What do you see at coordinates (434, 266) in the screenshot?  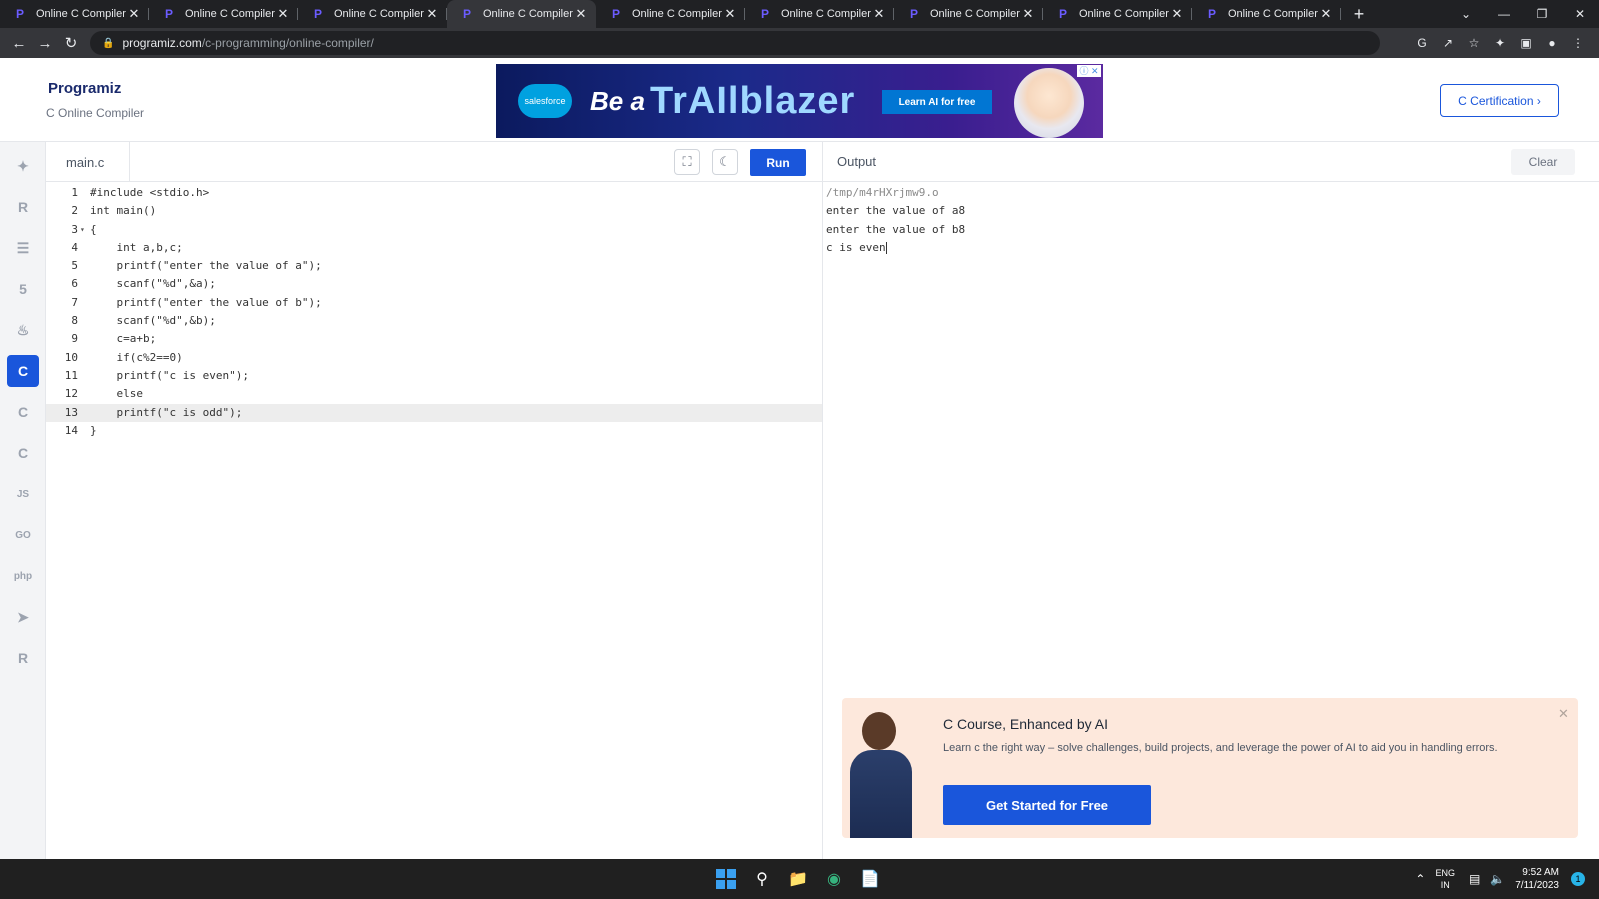 I see `code-line: 5 printf("enter the value of a");` at bounding box center [434, 266].